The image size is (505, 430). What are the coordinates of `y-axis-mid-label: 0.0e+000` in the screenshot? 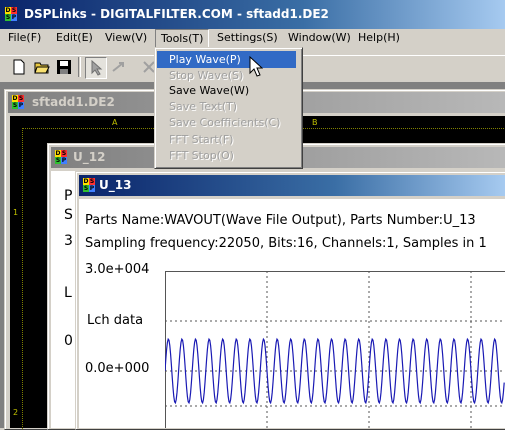 It's located at (117, 368).